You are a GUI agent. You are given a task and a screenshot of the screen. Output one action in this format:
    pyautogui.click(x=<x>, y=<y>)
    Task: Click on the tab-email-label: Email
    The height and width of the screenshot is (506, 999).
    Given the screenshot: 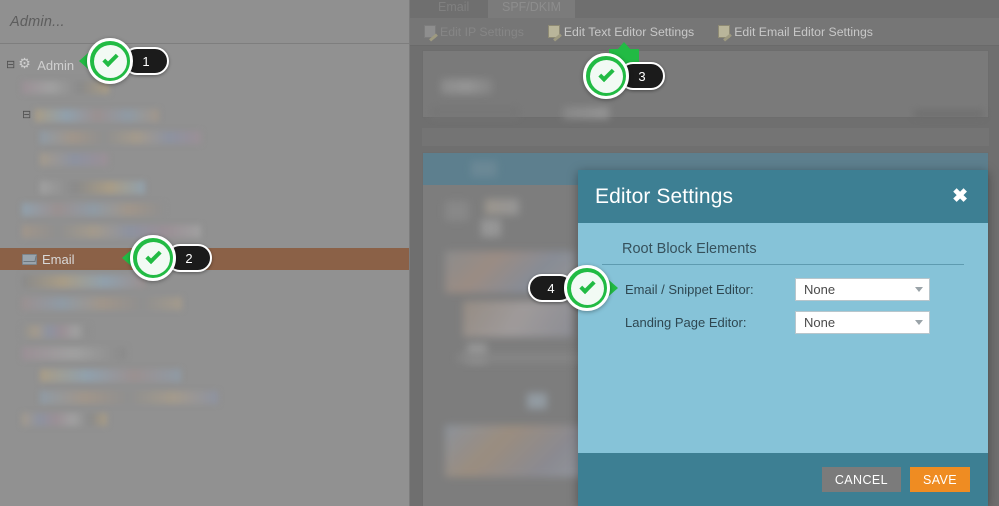 What is the action you would take?
    pyautogui.click(x=454, y=7)
    